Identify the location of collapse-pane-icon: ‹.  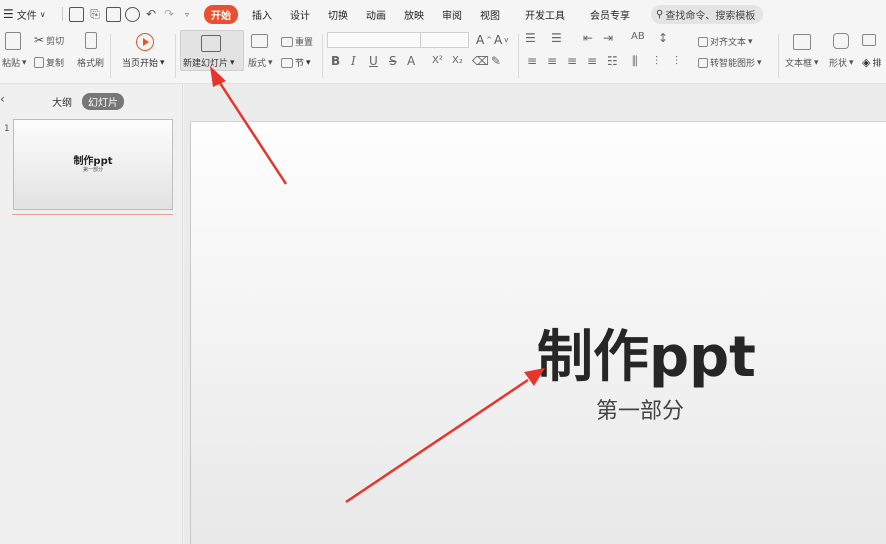
(2, 99).